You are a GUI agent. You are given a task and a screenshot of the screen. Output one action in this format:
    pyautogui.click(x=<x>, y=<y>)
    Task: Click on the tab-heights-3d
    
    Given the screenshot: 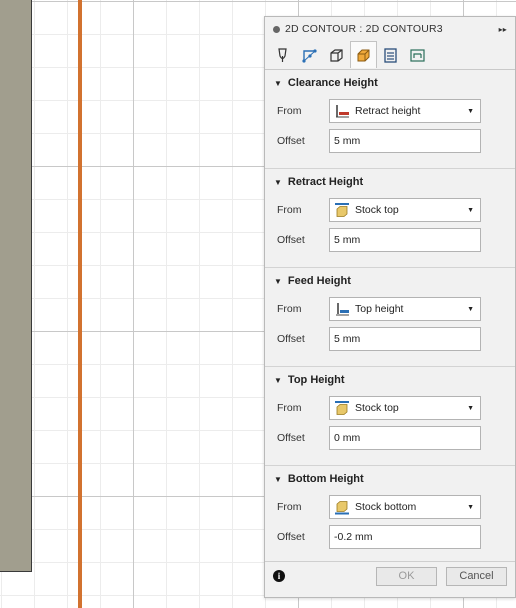 What is the action you would take?
    pyautogui.click(x=336, y=54)
    